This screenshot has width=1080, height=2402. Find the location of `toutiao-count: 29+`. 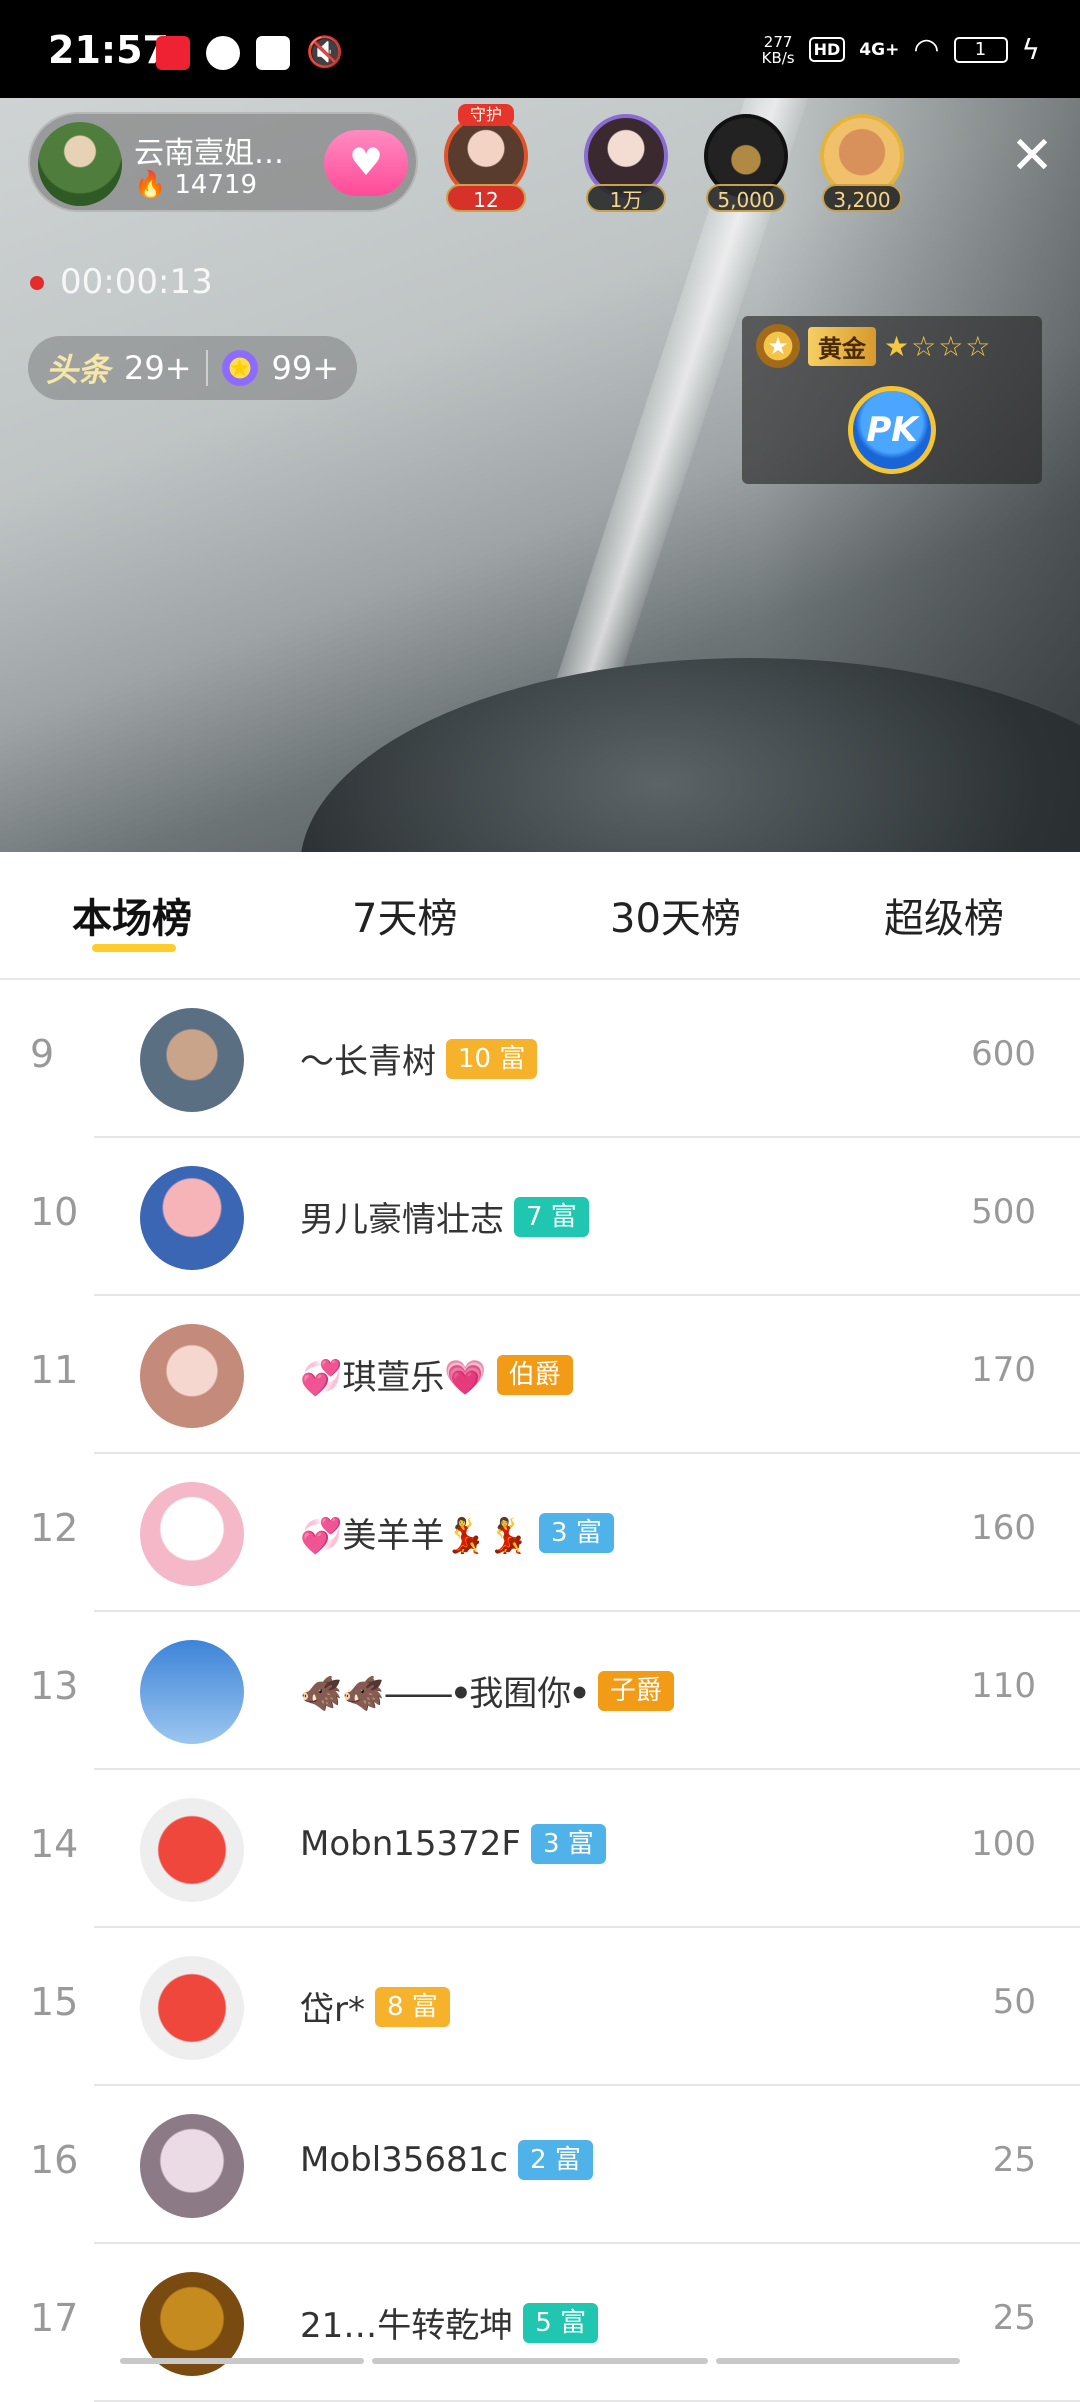

toutiao-count: 29+ is located at coordinates (158, 368).